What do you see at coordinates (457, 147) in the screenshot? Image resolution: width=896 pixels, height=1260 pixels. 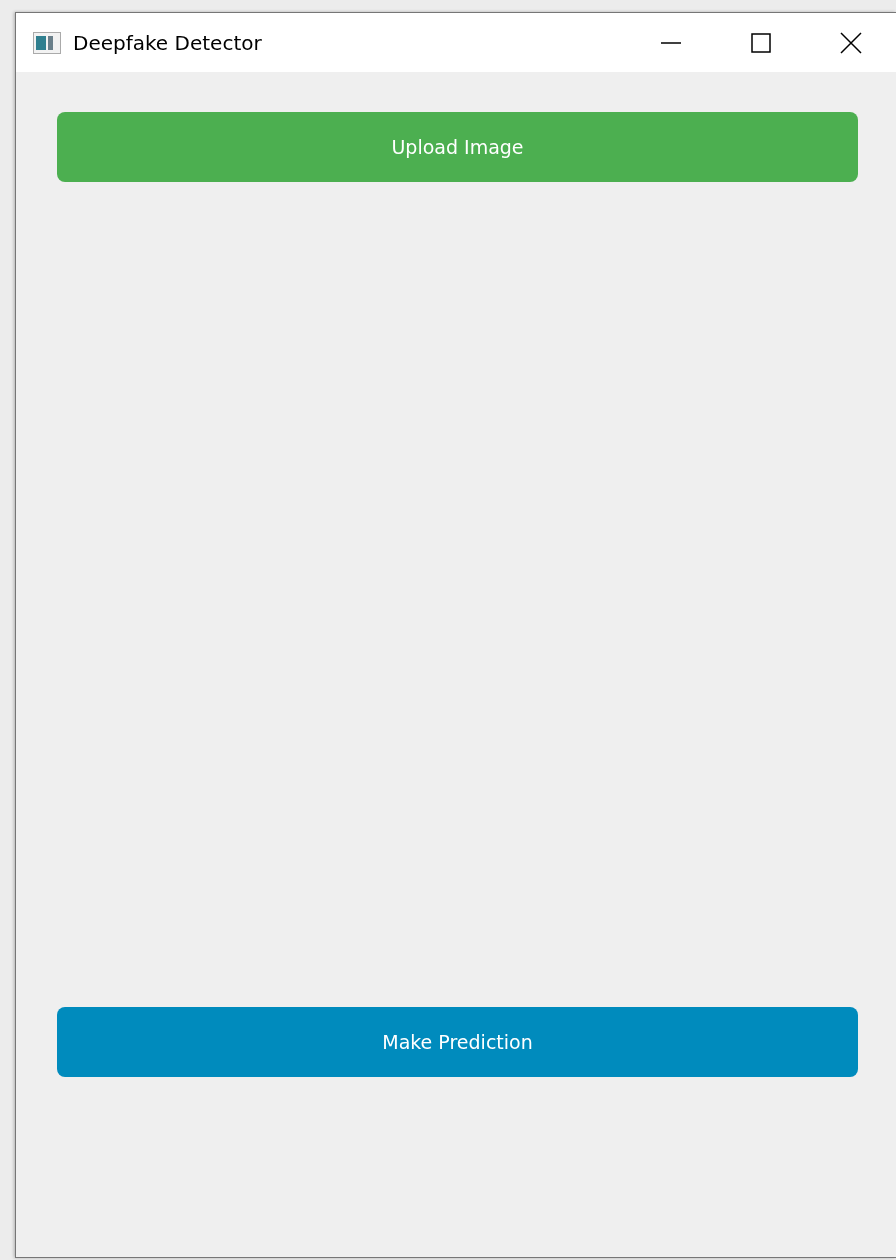 I see `upload-button: Upload Image` at bounding box center [457, 147].